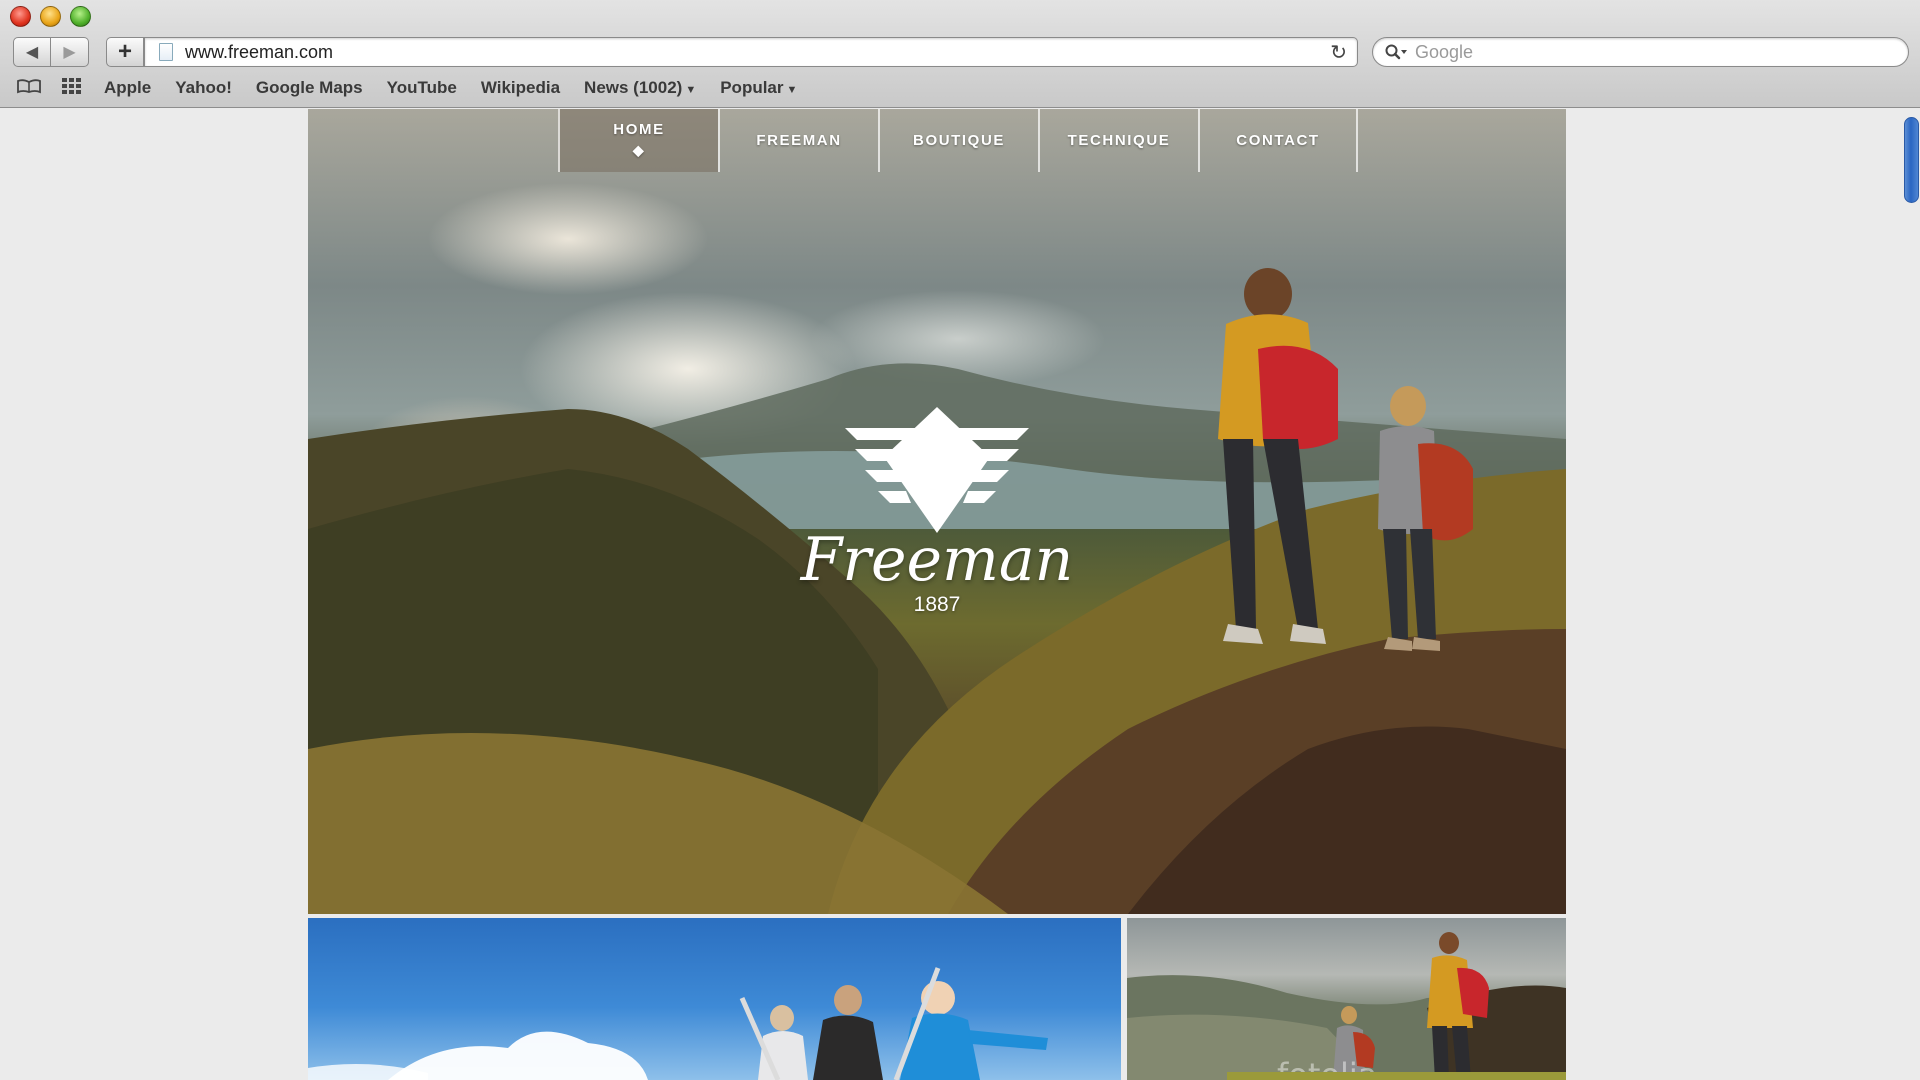 The height and width of the screenshot is (1080, 1920). I want to click on nav-boutique-label: BOUTIQUE, so click(959, 140).